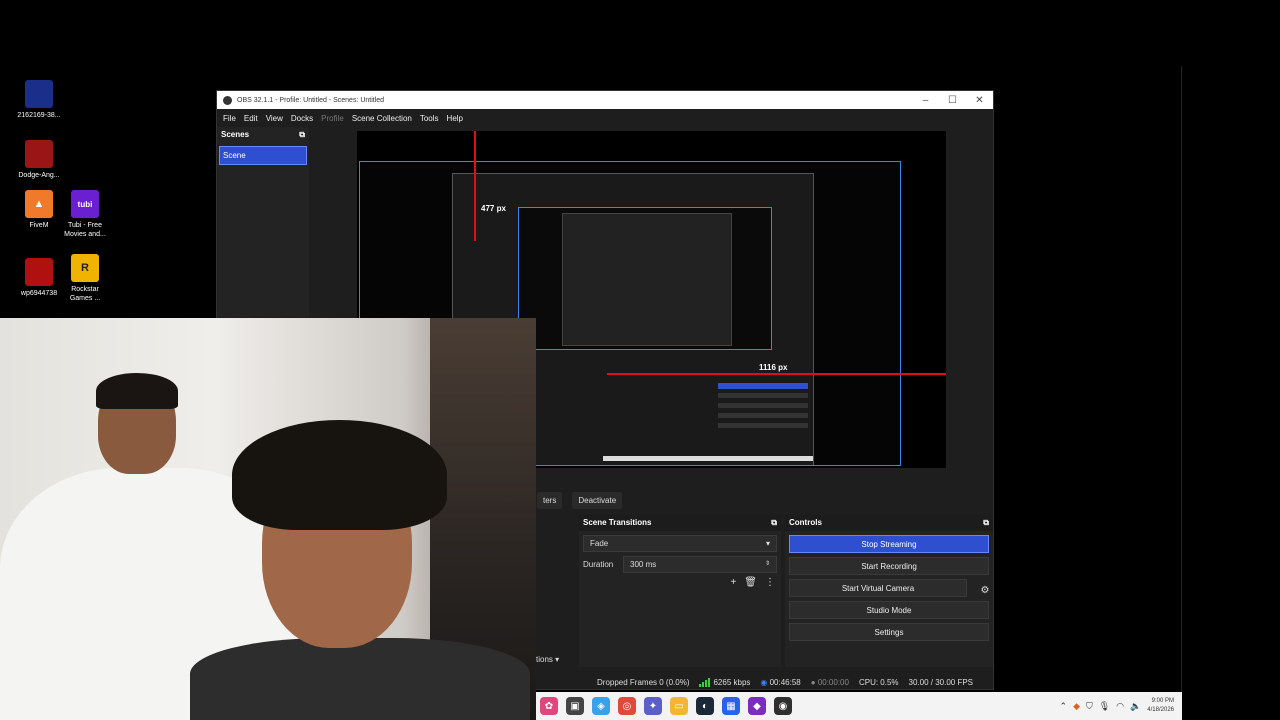  Describe the element at coordinates (1181, 379) in the screenshot. I see `screen-divider` at that location.